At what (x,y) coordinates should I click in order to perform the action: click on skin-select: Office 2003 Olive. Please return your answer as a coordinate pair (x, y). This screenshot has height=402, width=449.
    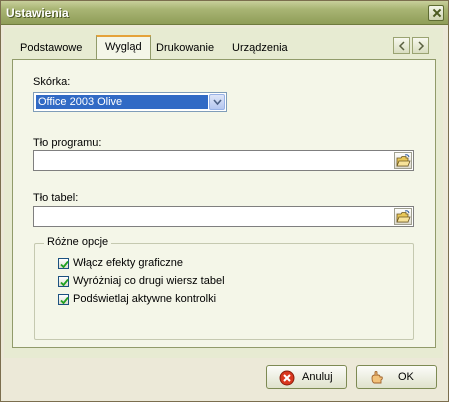
    Looking at the image, I should click on (130, 102).